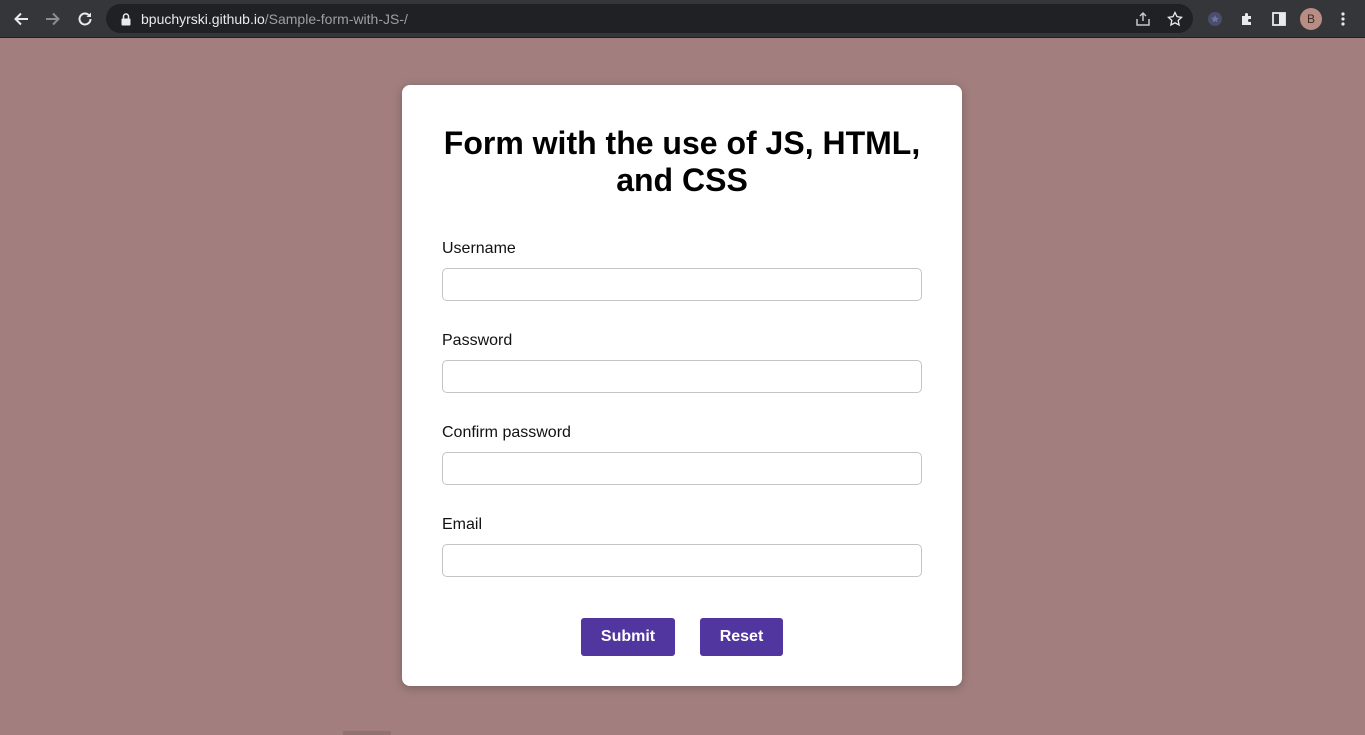  I want to click on url-host: bpuchyrski.github.io, so click(203, 19).